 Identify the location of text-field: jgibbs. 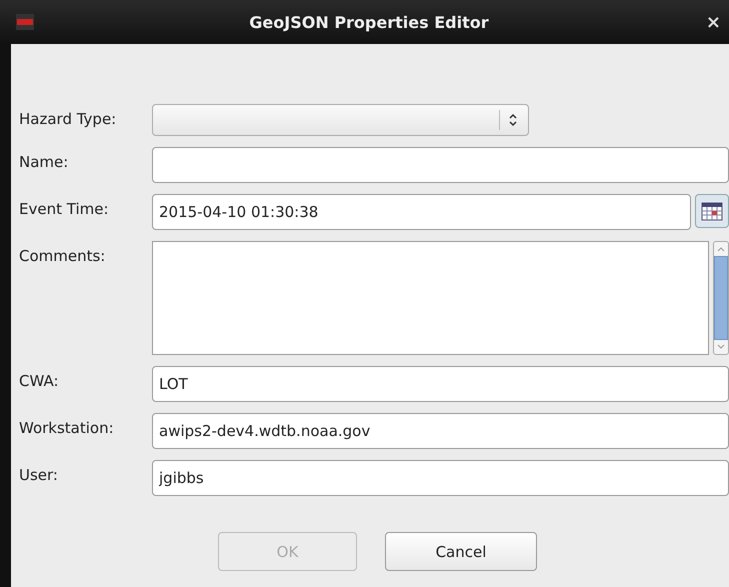
(440, 478).